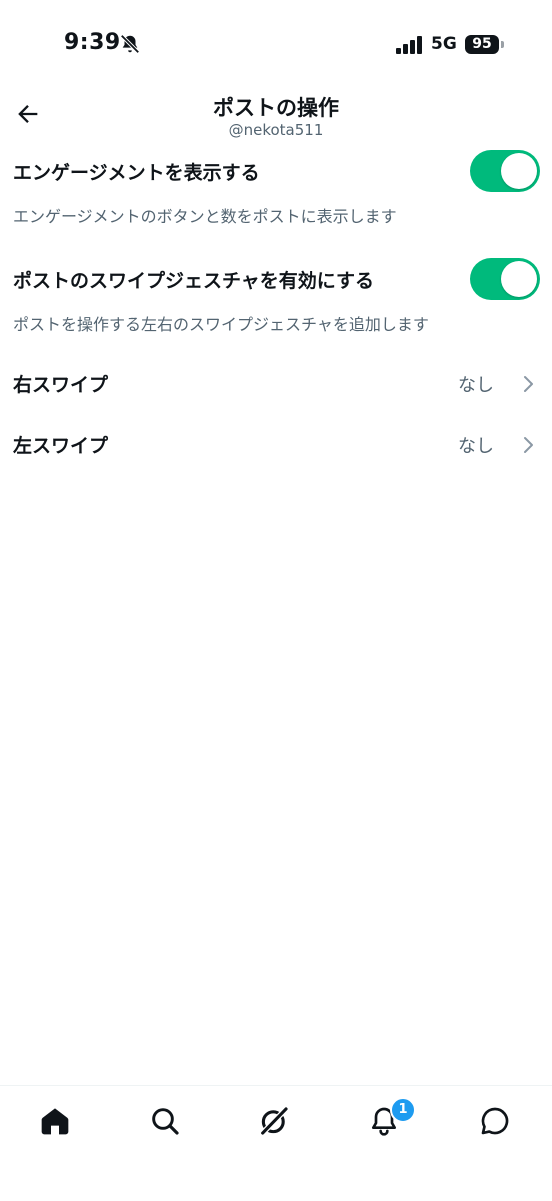 This screenshot has height=1201, width=552. Describe the element at coordinates (276, 130) in the screenshot. I see `page-subtitle: @nekota511` at that location.